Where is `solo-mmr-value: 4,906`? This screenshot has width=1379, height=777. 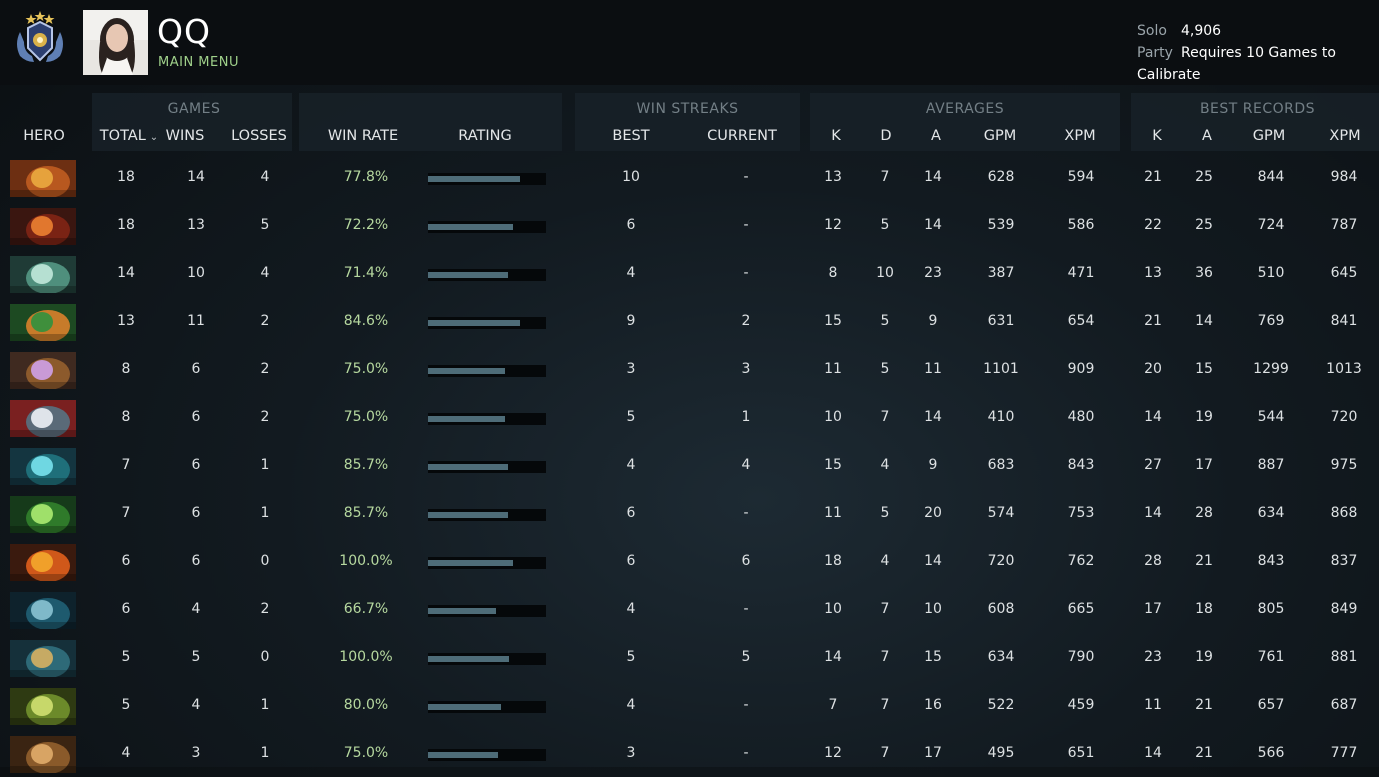
solo-mmr-value: 4,906 is located at coordinates (1201, 31).